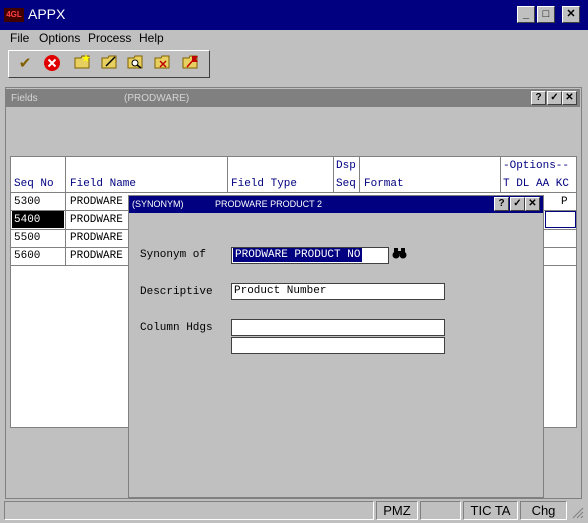  Describe the element at coordinates (526, 14) in the screenshot. I see `minimize-button: _` at that location.